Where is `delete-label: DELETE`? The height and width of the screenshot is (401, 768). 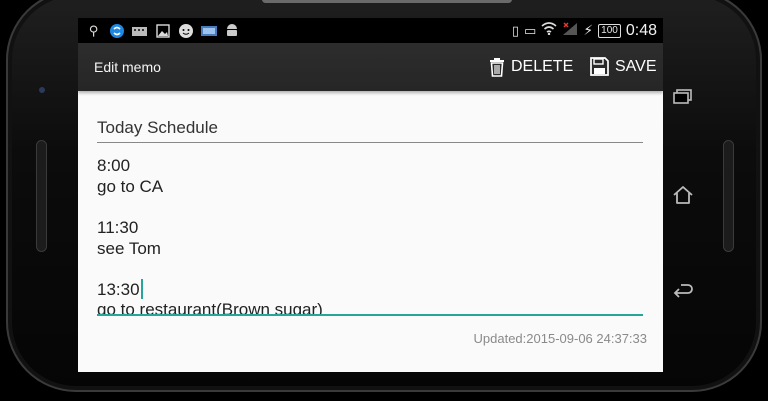 delete-label: DELETE is located at coordinates (542, 66).